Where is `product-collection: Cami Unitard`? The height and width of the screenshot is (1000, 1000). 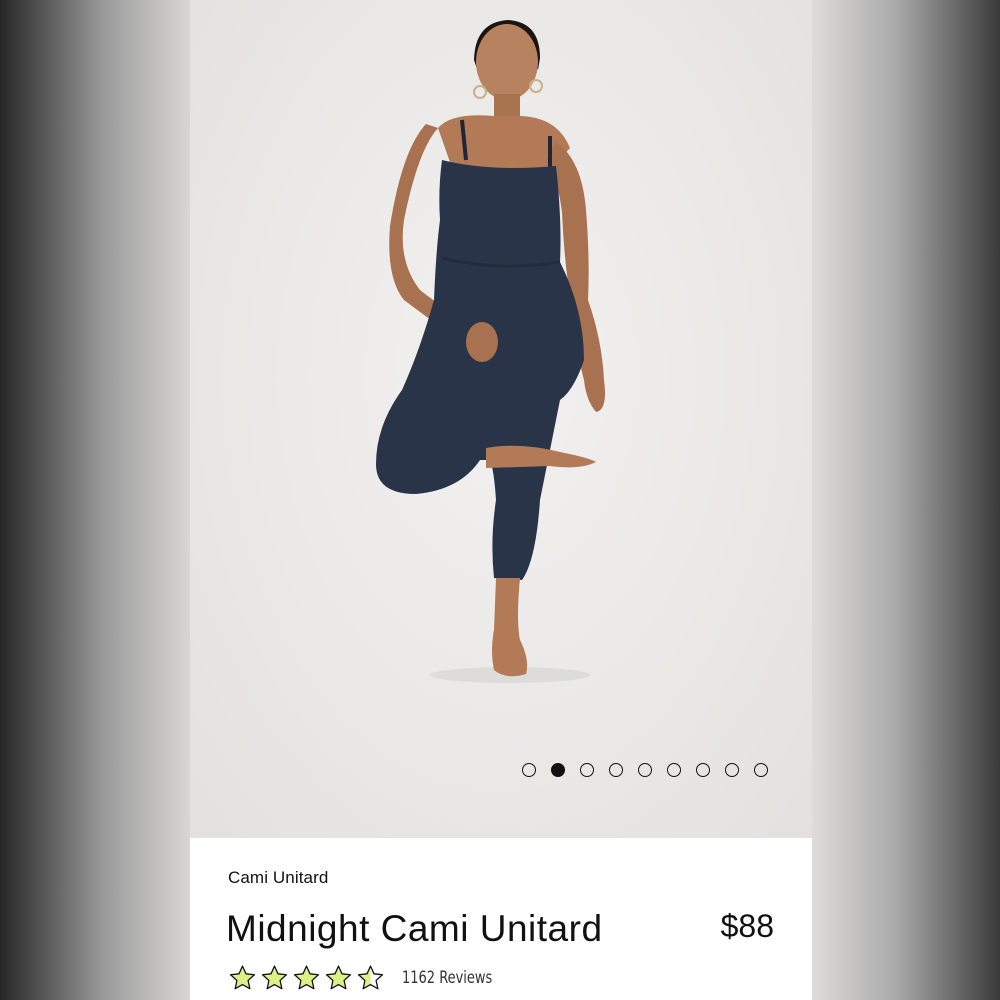 product-collection: Cami Unitard is located at coordinates (278, 878).